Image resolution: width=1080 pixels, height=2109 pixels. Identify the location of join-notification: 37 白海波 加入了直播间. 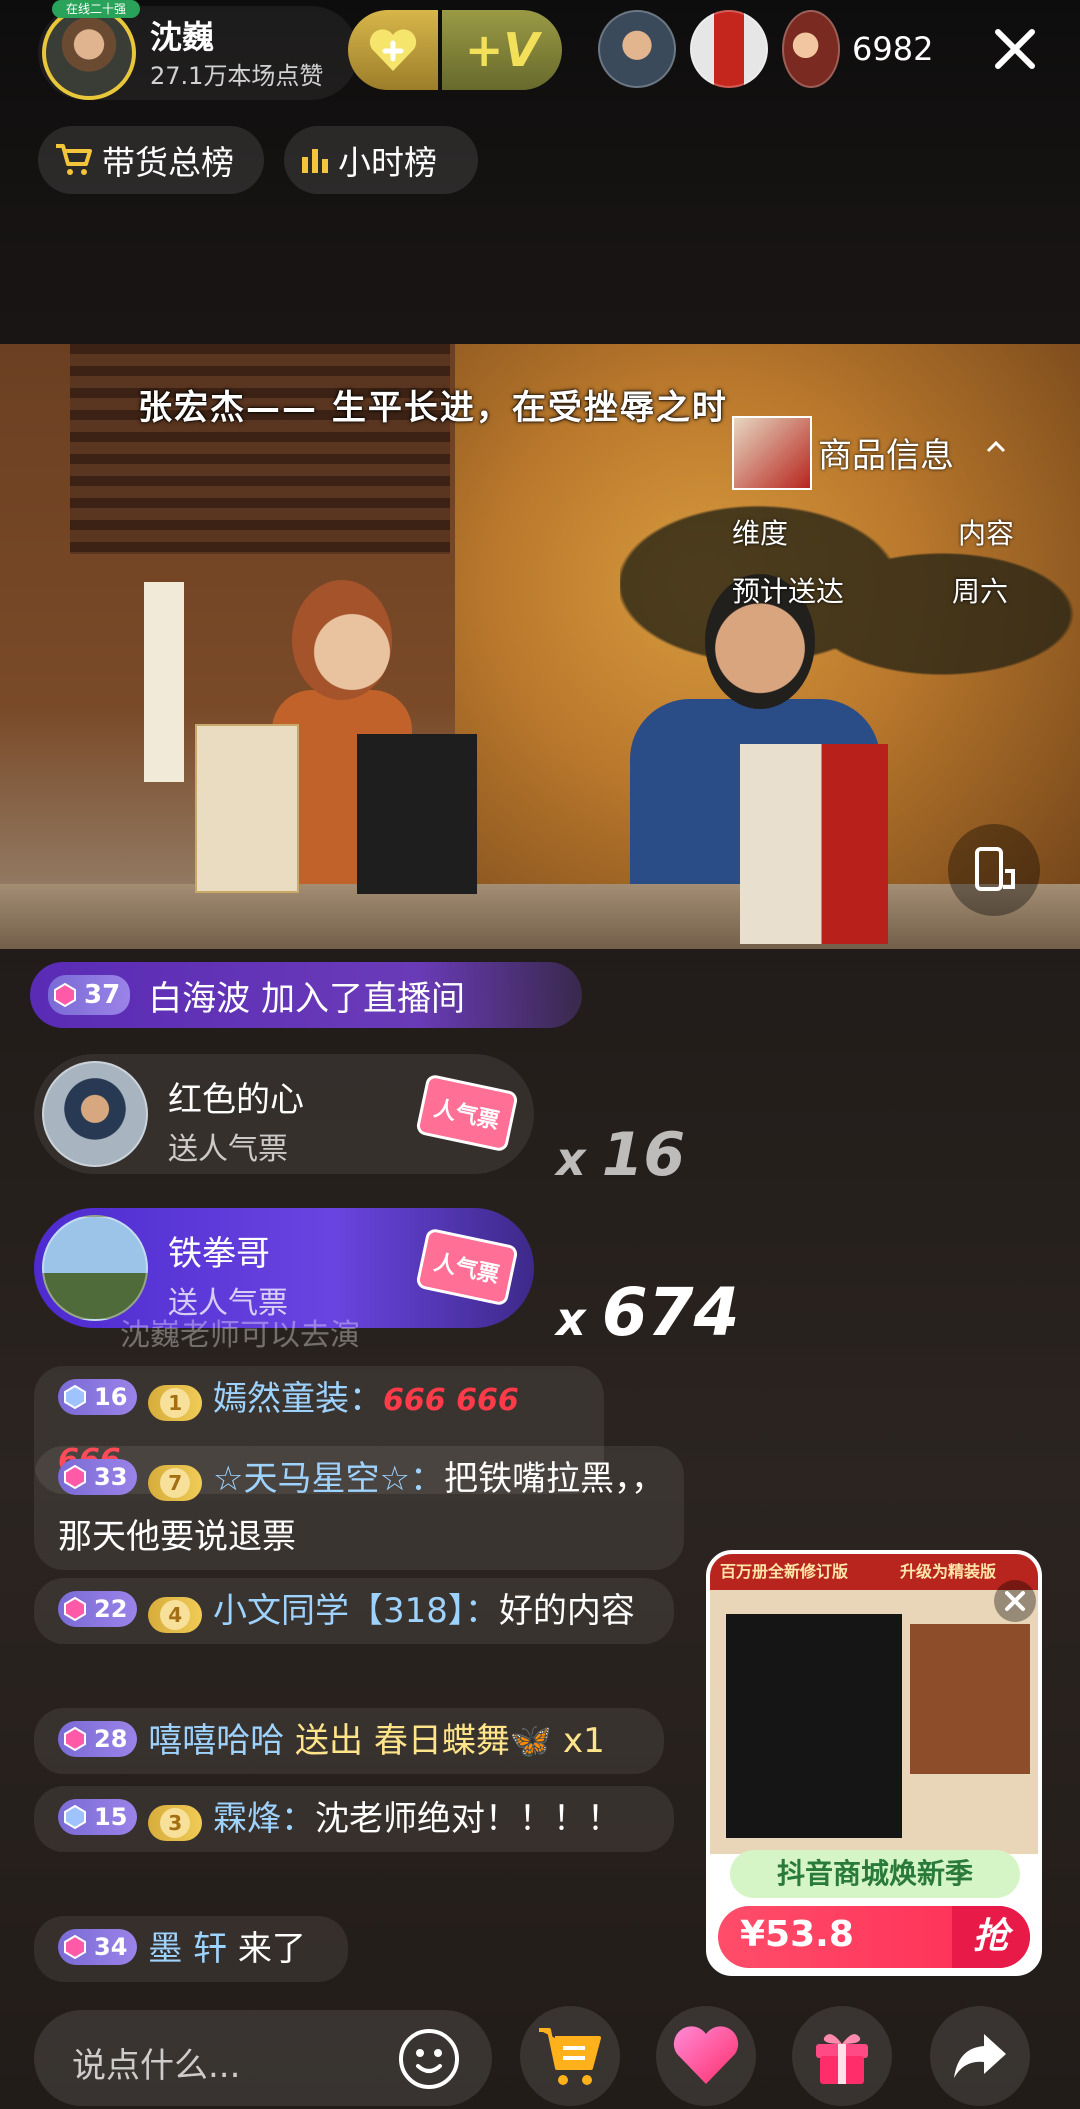
(306, 995).